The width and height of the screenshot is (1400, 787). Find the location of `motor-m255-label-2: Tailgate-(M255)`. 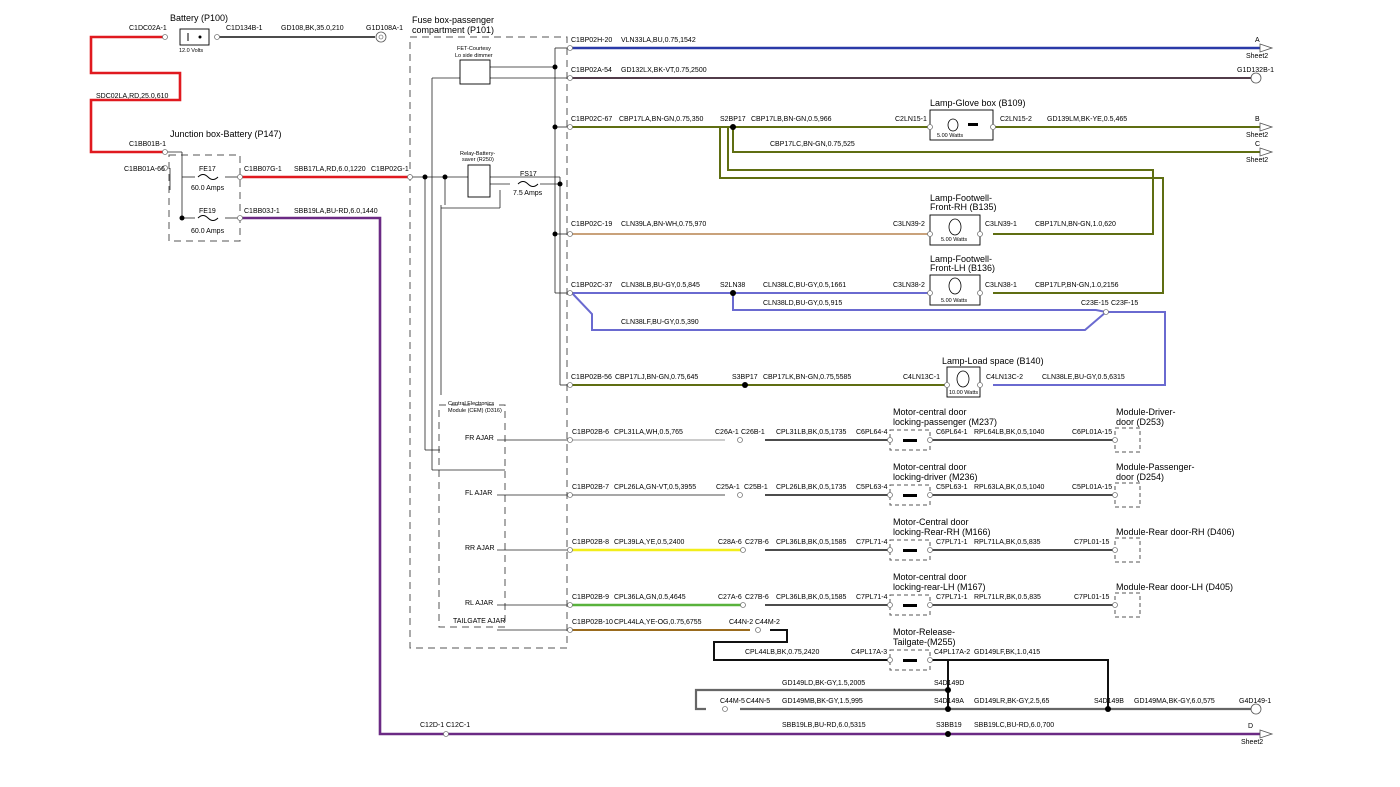

motor-m255-label-2: Tailgate-(M255) is located at coordinates (924, 642).